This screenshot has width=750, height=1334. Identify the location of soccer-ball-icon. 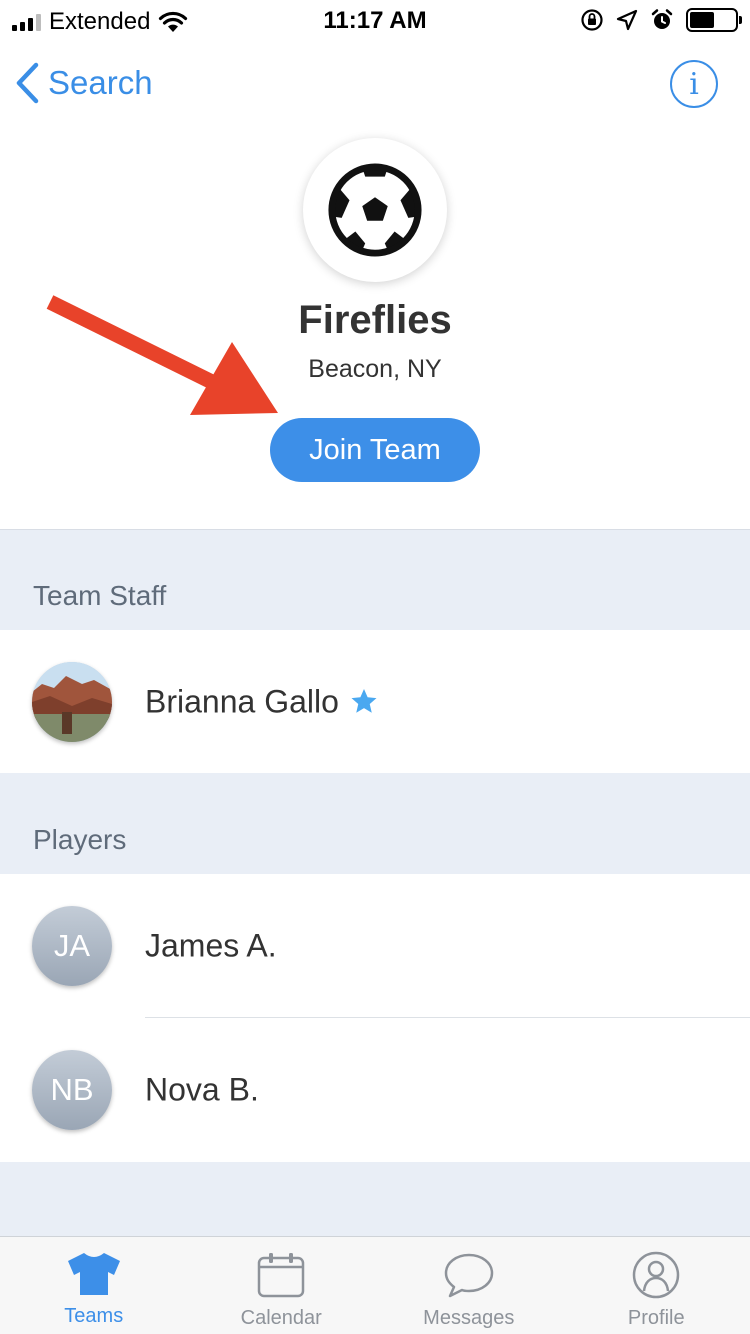
(375, 210).